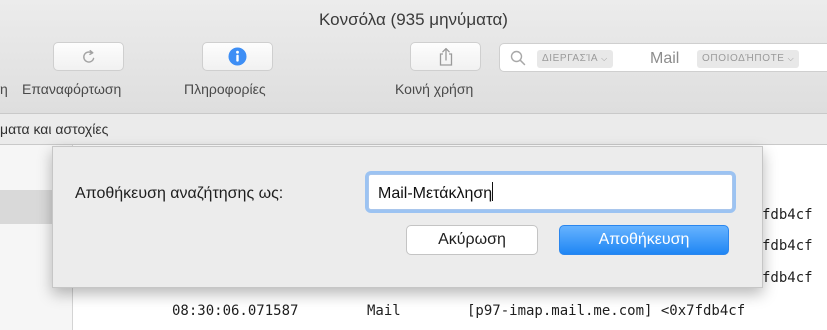 This screenshot has width=827, height=330. Describe the element at coordinates (435, 193) in the screenshot. I see `search-name-value: Mail-Μετάκληση` at that location.